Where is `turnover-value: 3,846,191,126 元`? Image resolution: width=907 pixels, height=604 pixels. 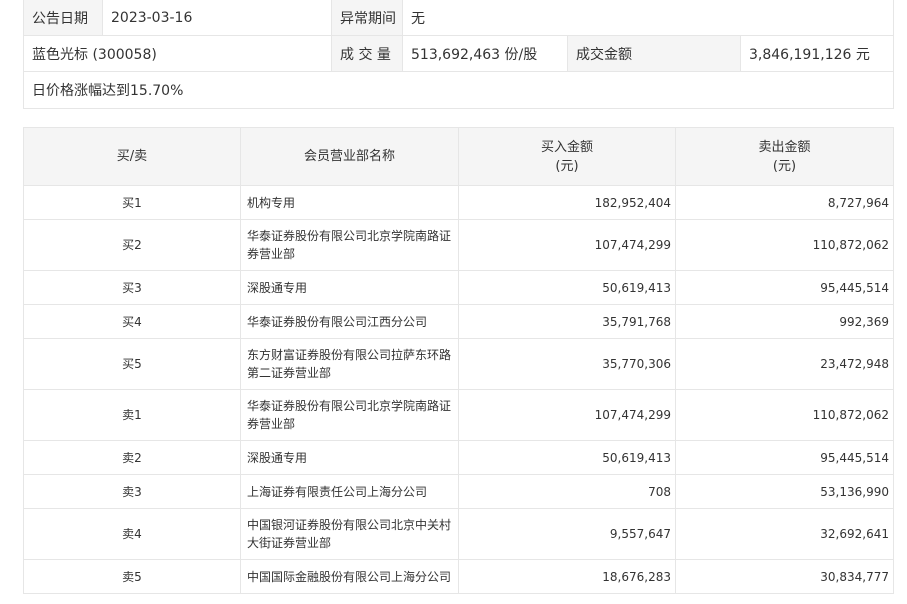 turnover-value: 3,846,191,126 元 is located at coordinates (817, 53).